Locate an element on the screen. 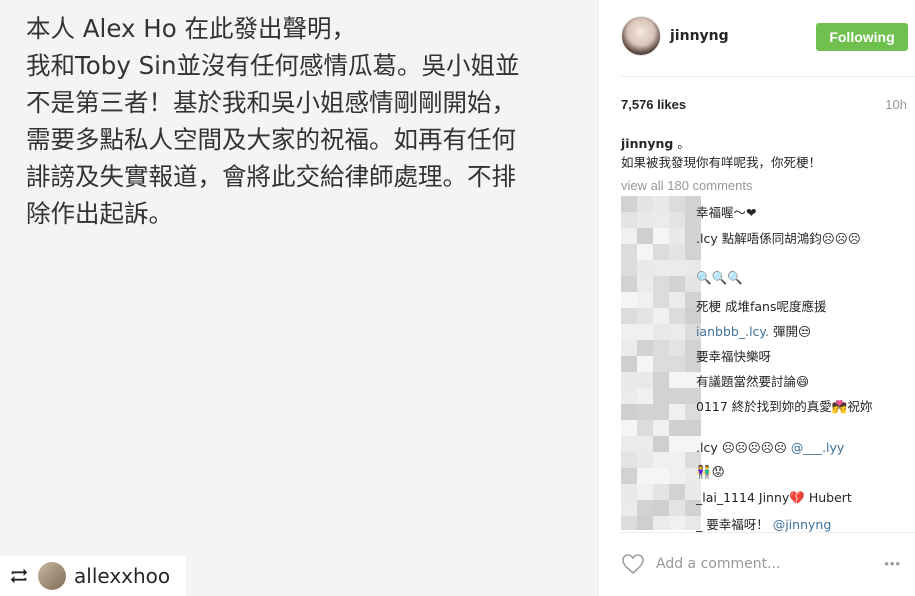 The height and width of the screenshot is (596, 915). caption: jinnyng 。 如果被我發現你有咩呢我，你死梗！ is located at coordinates (761, 153).